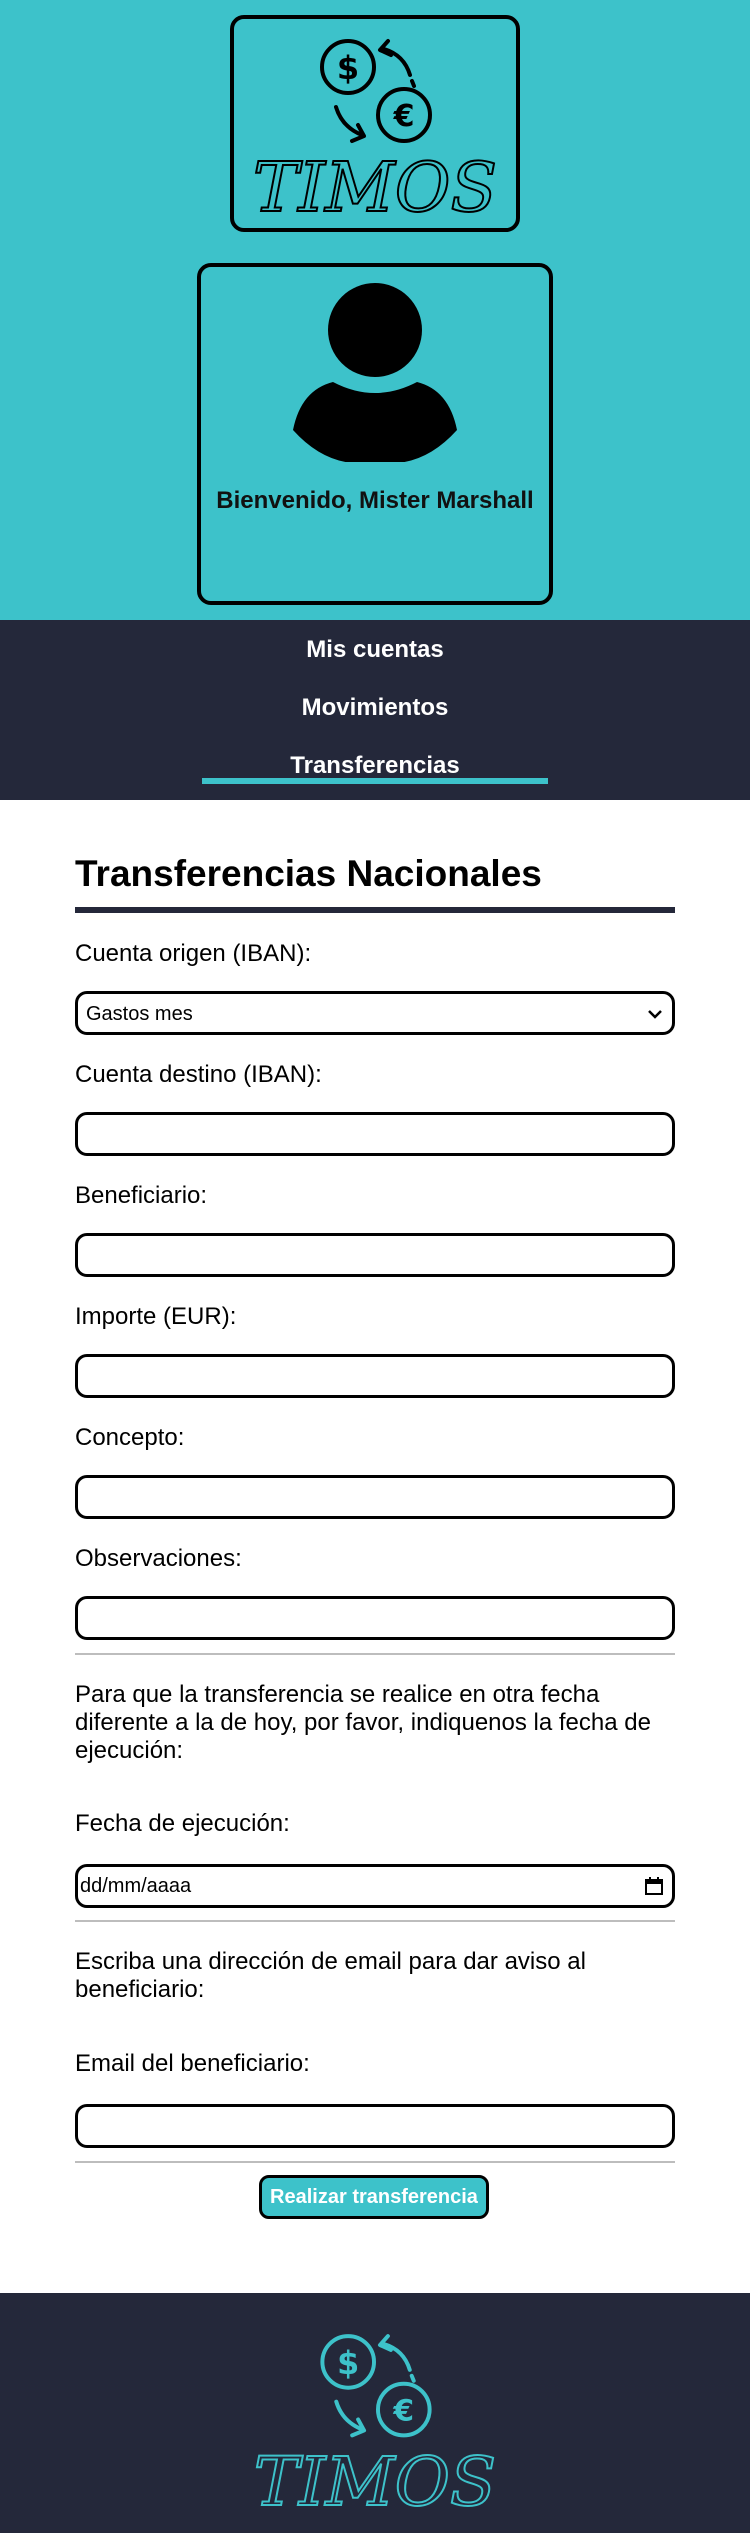 The width and height of the screenshot is (750, 2533). What do you see at coordinates (375, 1255) in the screenshot?
I see `beneficiary-input` at bounding box center [375, 1255].